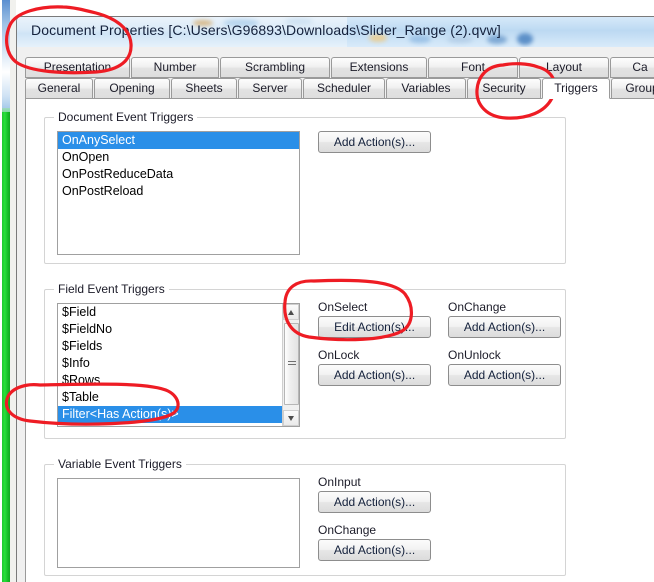 The image size is (654, 582). What do you see at coordinates (170, 397) in the screenshot?
I see `list-item: $Table` at bounding box center [170, 397].